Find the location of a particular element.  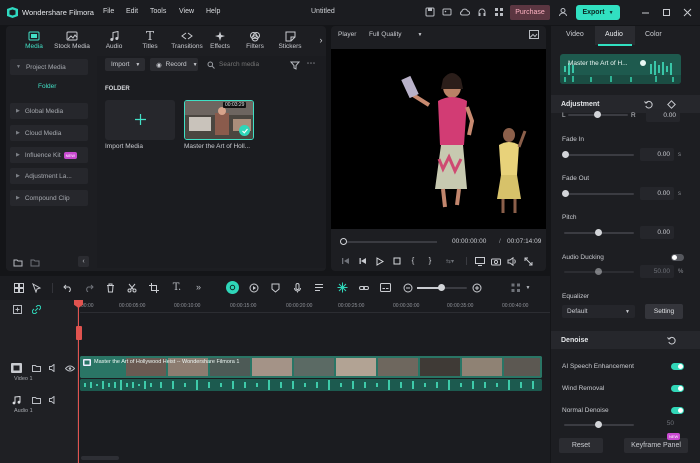

quality-dropdown: Full Quality ▼ is located at coordinates (395, 34).